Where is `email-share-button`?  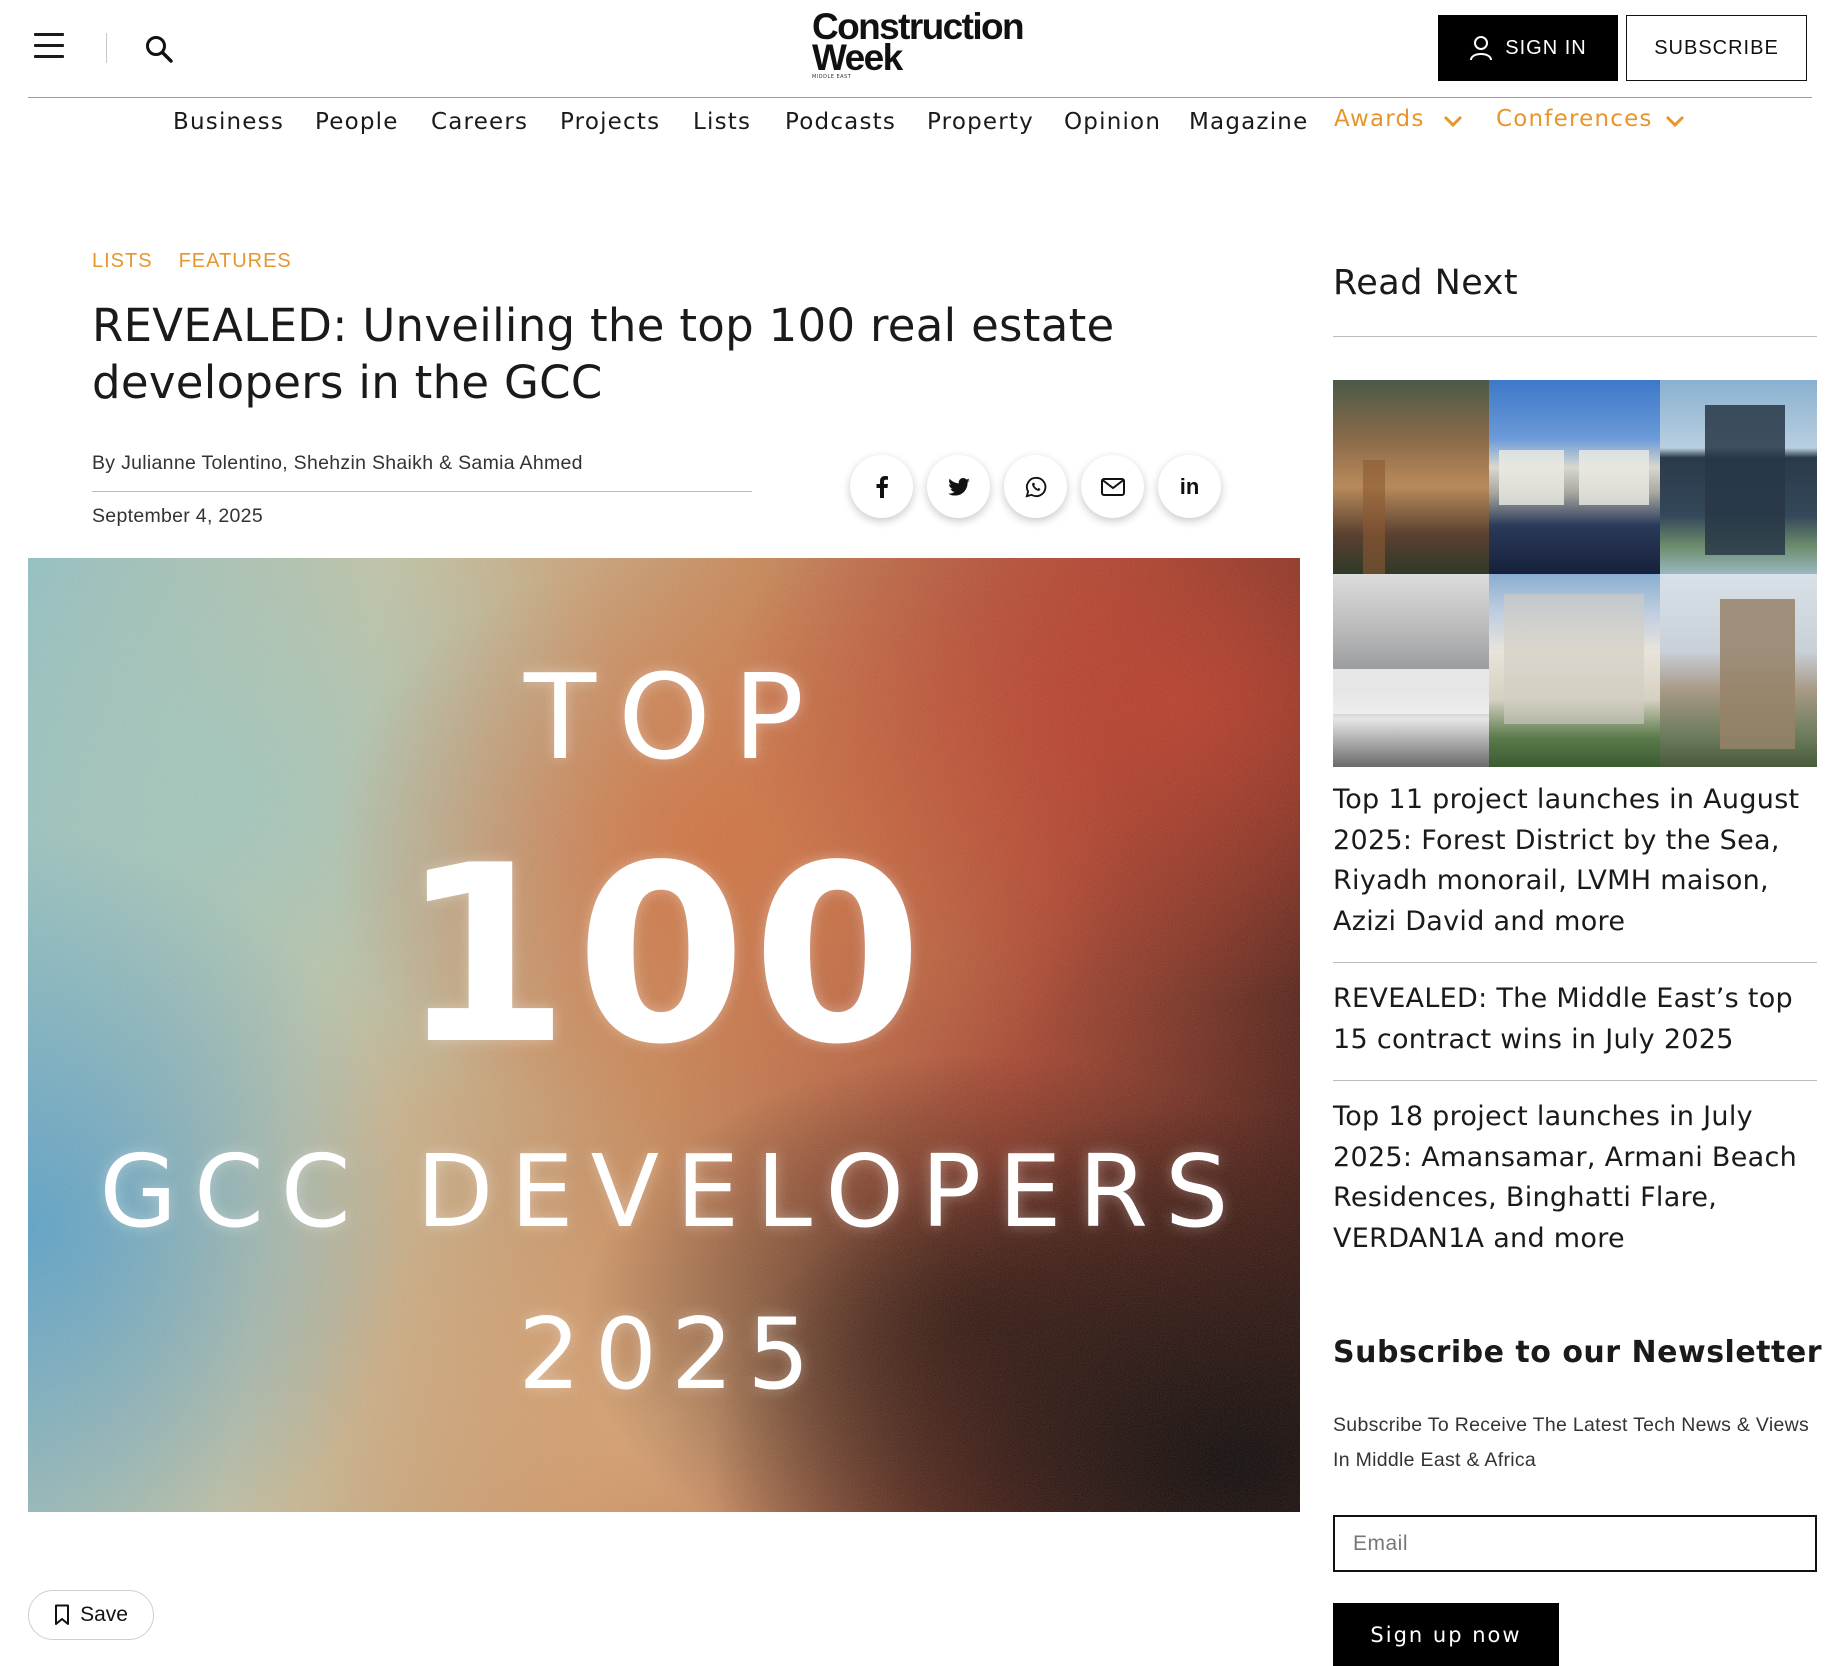
email-share-button is located at coordinates (1112, 486).